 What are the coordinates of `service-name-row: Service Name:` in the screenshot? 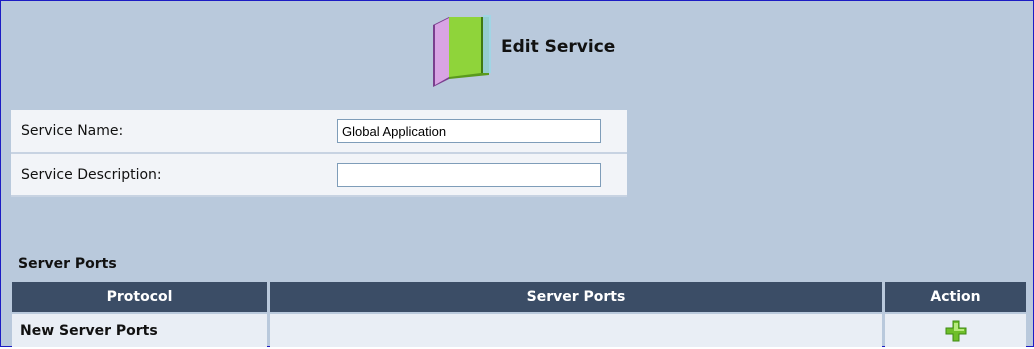 It's located at (319, 131).